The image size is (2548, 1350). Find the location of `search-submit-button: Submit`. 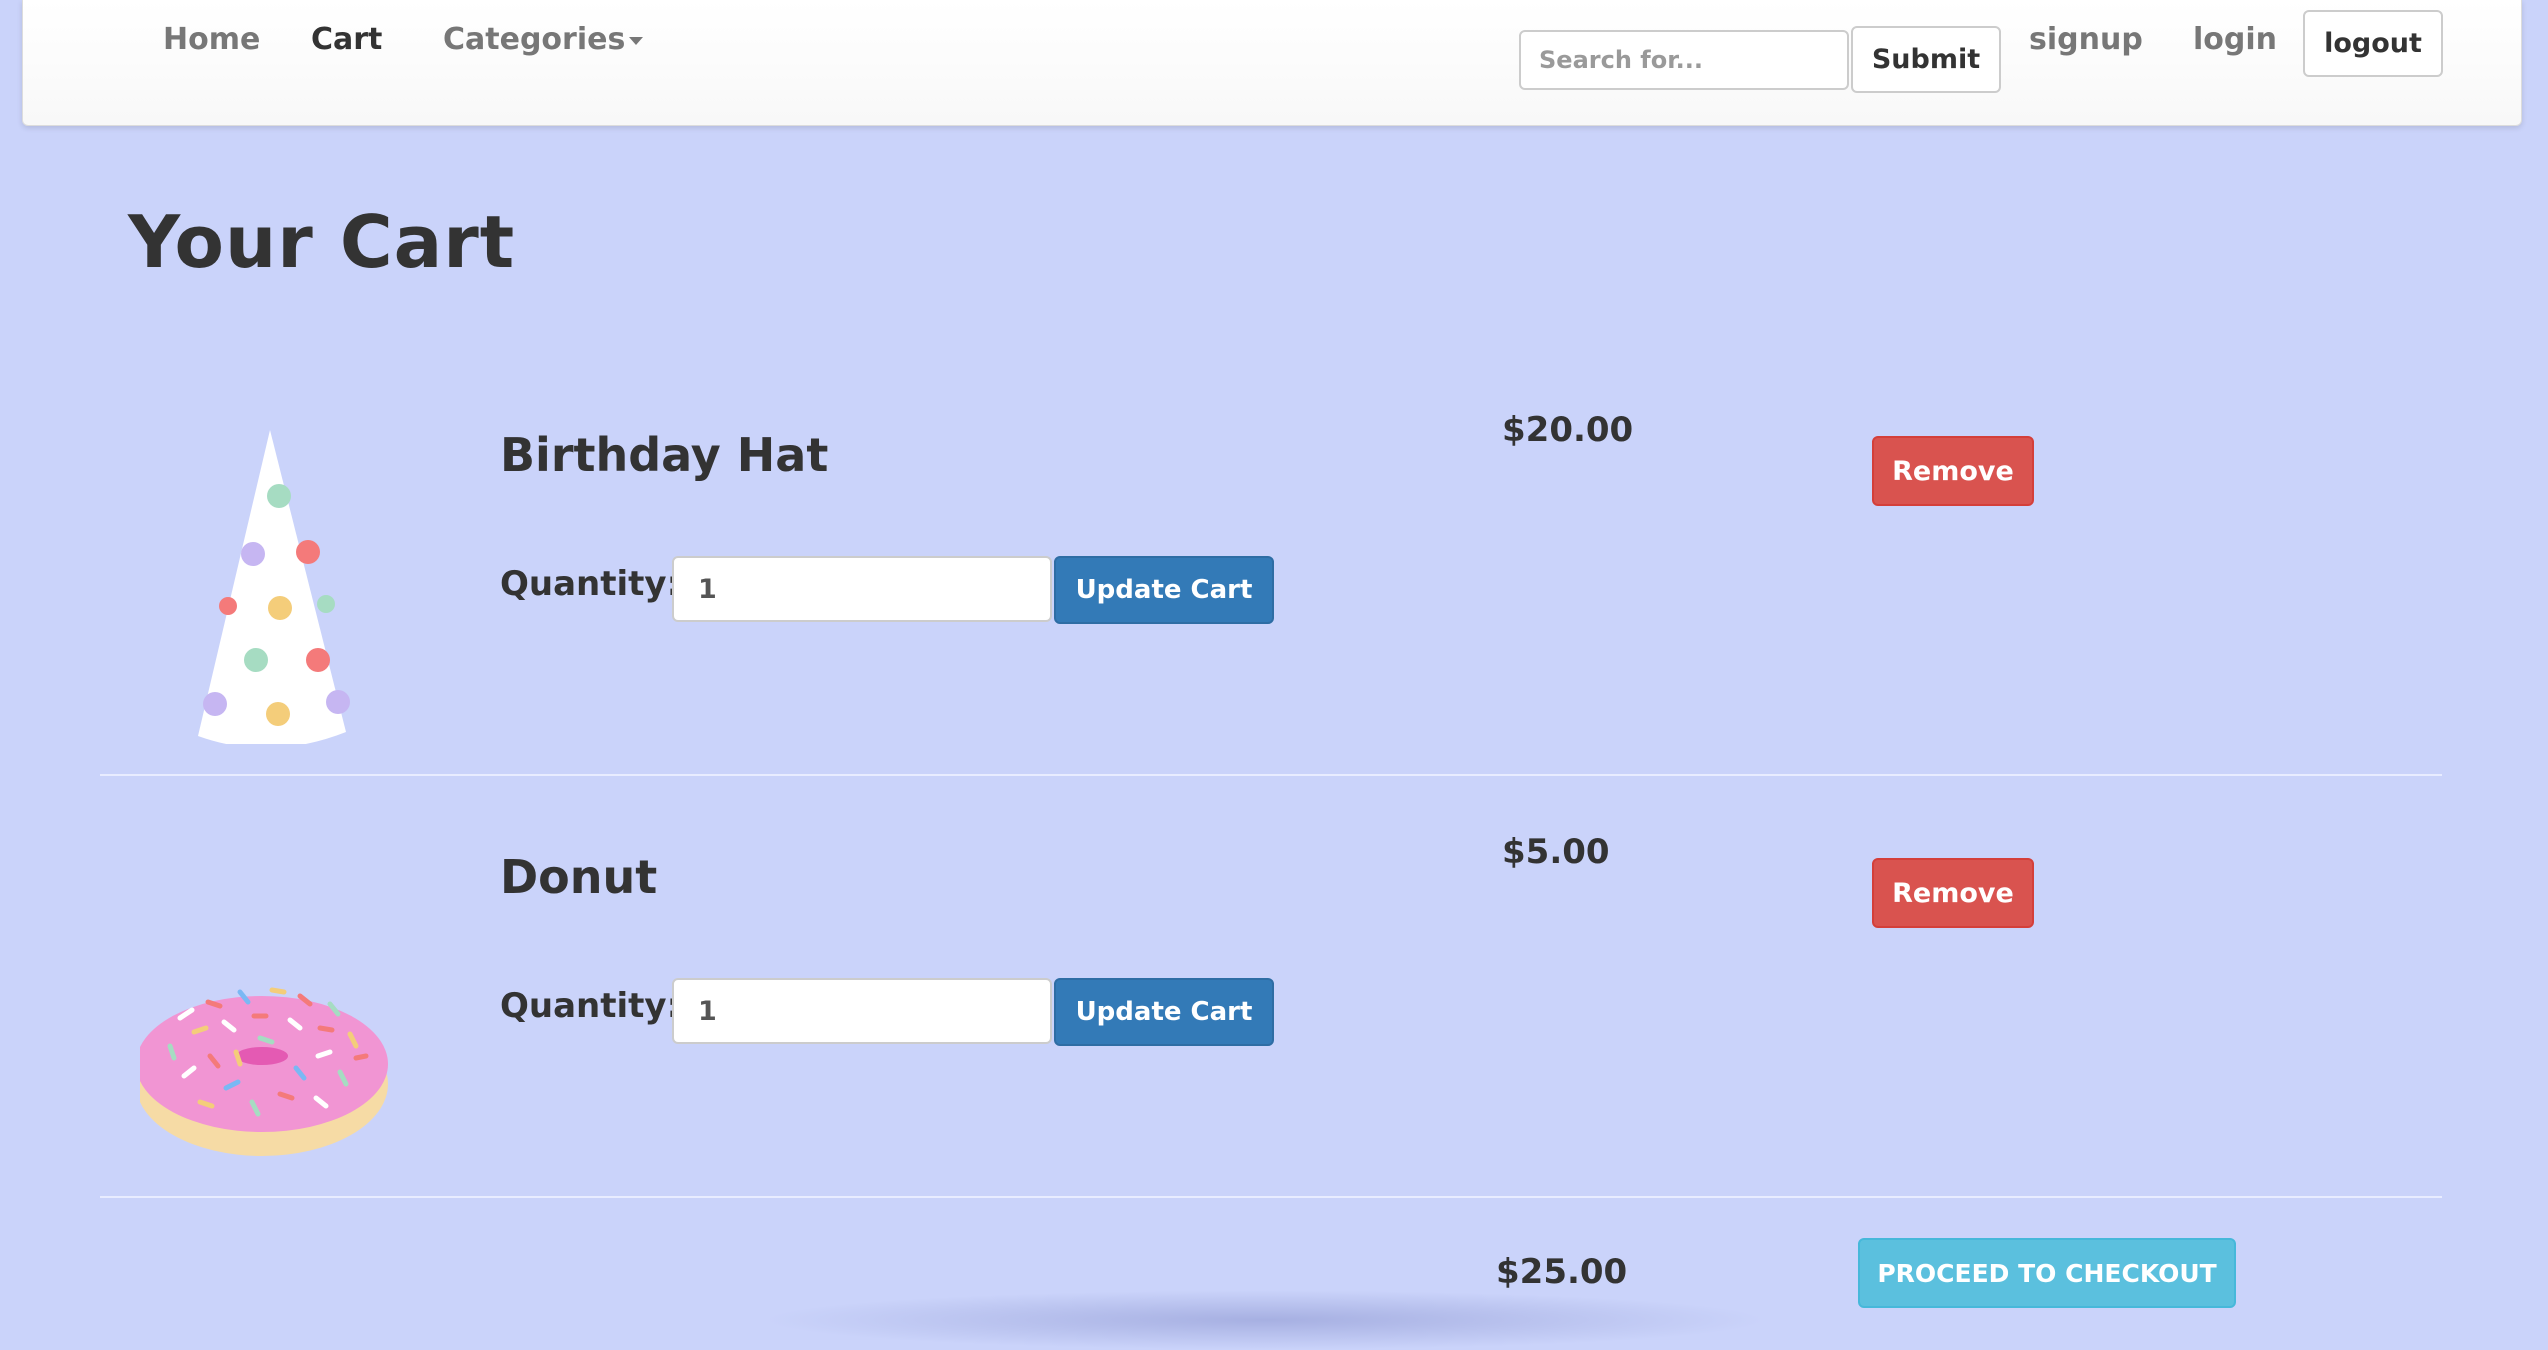

search-submit-button: Submit is located at coordinates (1926, 59).